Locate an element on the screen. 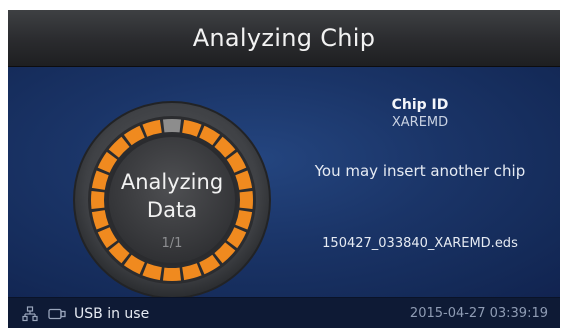 This screenshot has height=328, width=576. dial-count: 1/1 is located at coordinates (172, 243).